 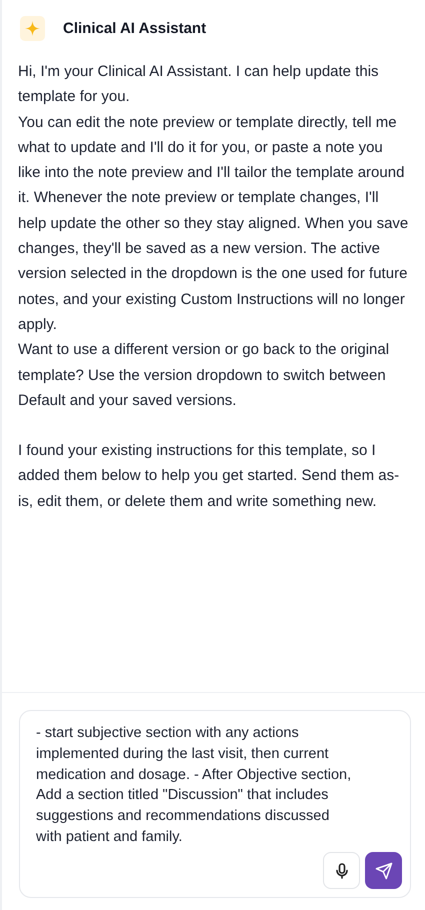 I want to click on send-button, so click(x=383, y=870).